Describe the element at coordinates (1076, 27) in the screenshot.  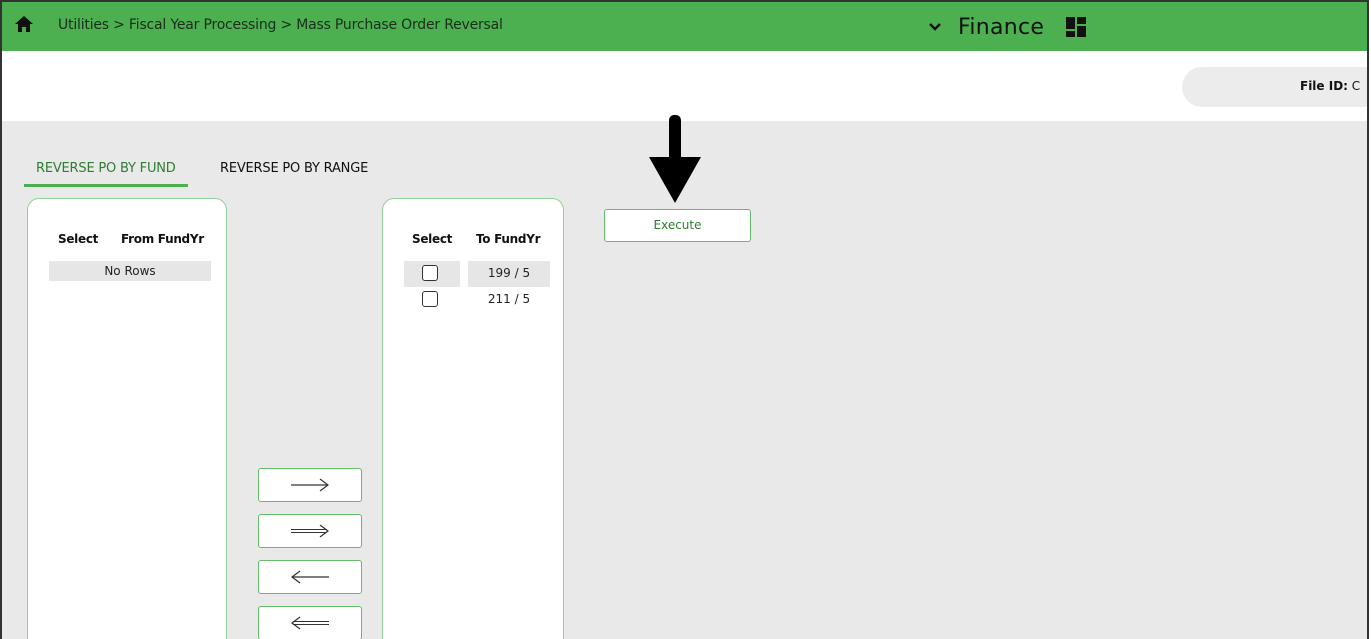
I see `apps-grid-icon` at that location.